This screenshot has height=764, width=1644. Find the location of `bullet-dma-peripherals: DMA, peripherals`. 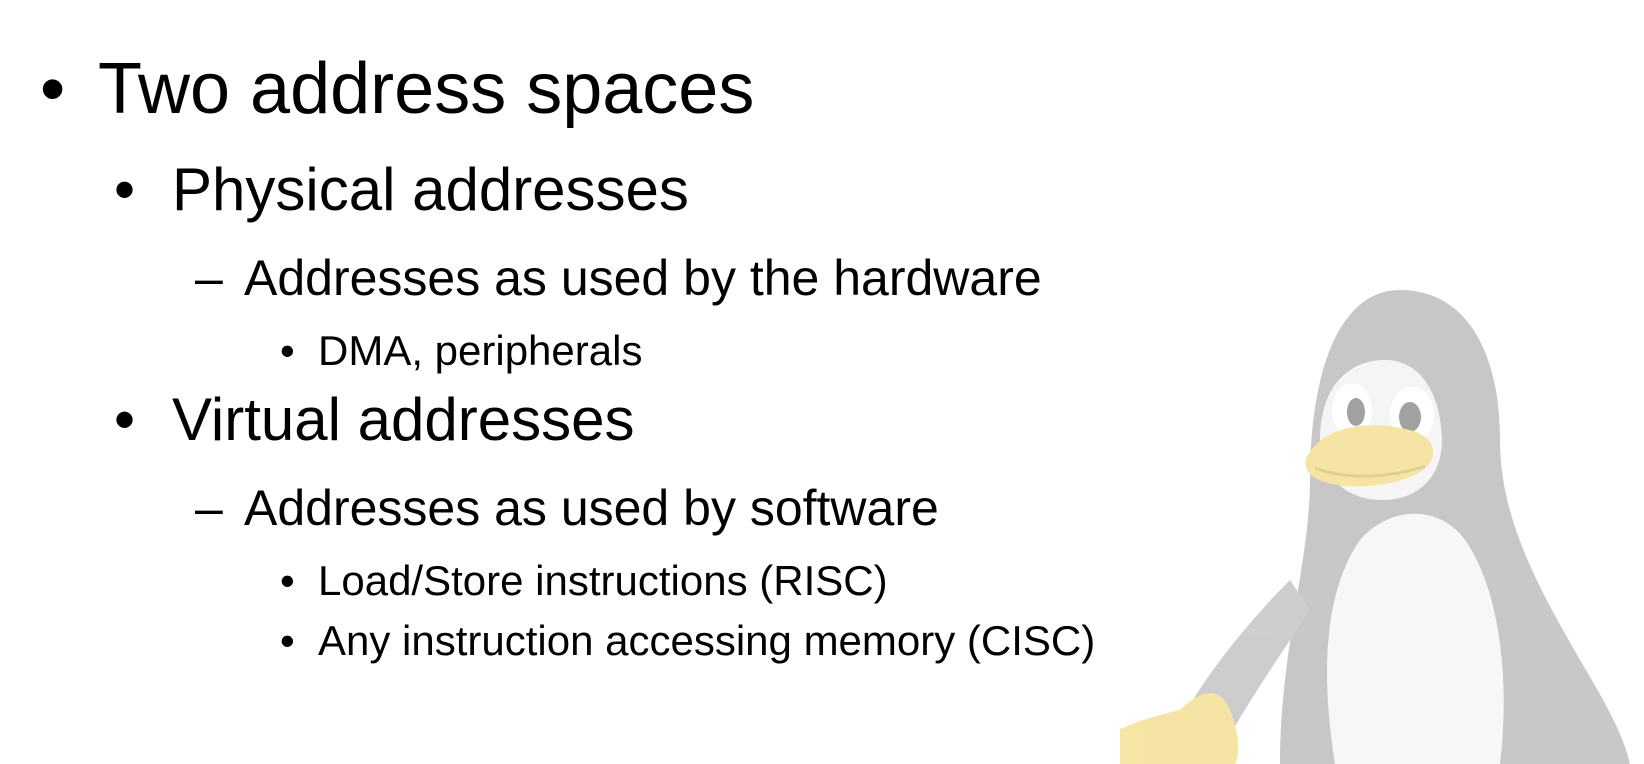

bullet-dma-peripherals: DMA, peripherals is located at coordinates (480, 350).